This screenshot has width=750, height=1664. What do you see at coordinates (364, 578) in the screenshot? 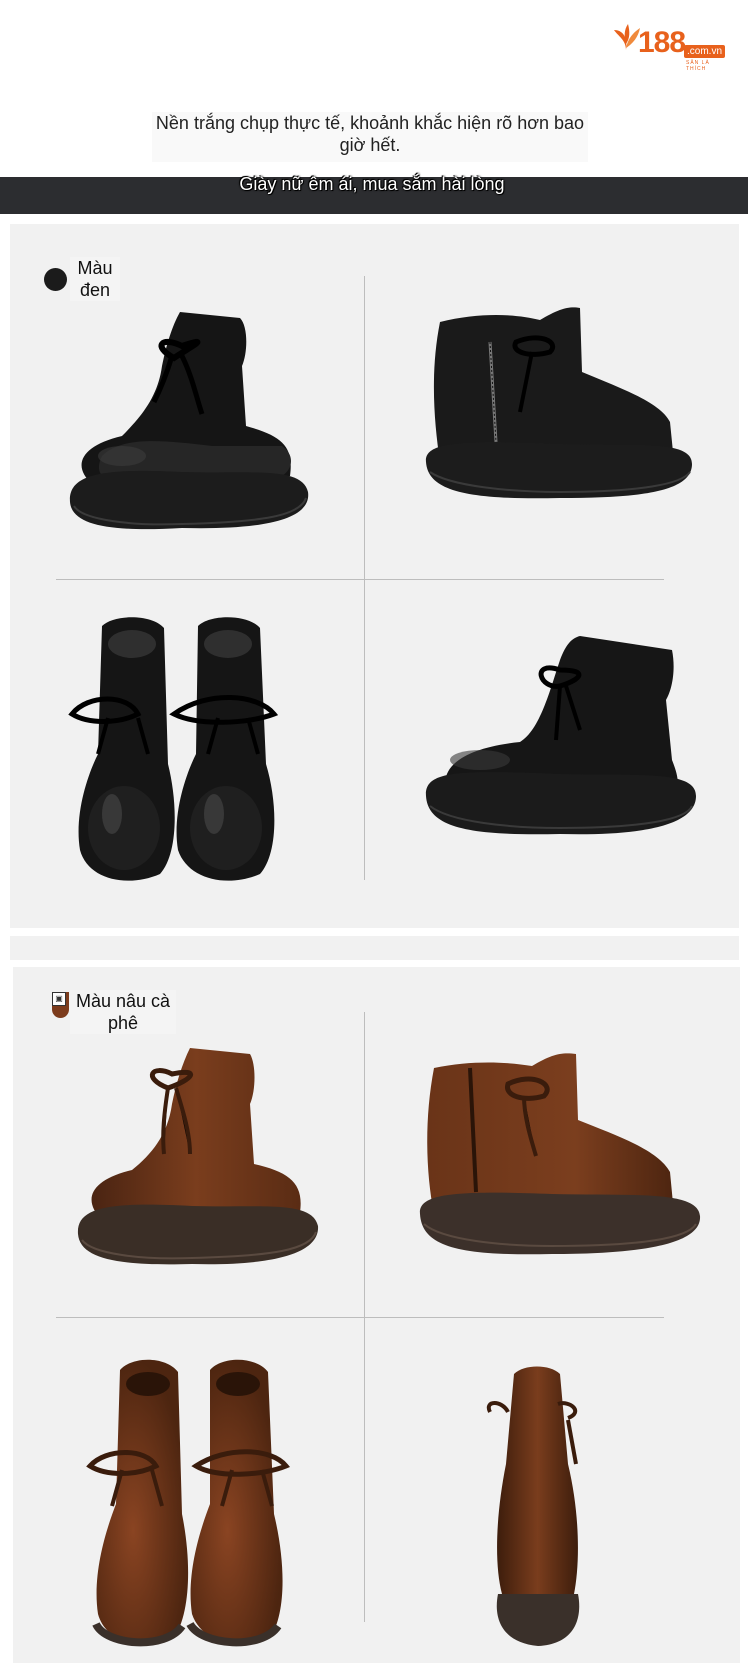
I see `grid-divider-vertical` at bounding box center [364, 578].